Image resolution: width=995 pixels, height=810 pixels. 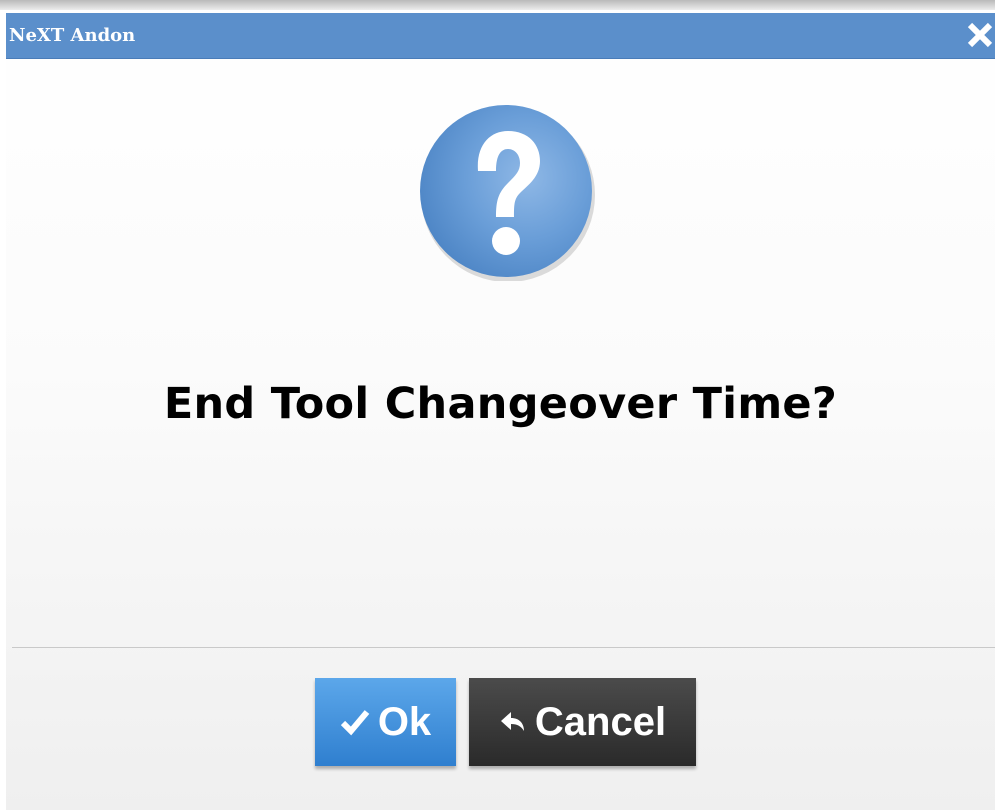 What do you see at coordinates (503, 647) in the screenshot?
I see `divider` at bounding box center [503, 647].